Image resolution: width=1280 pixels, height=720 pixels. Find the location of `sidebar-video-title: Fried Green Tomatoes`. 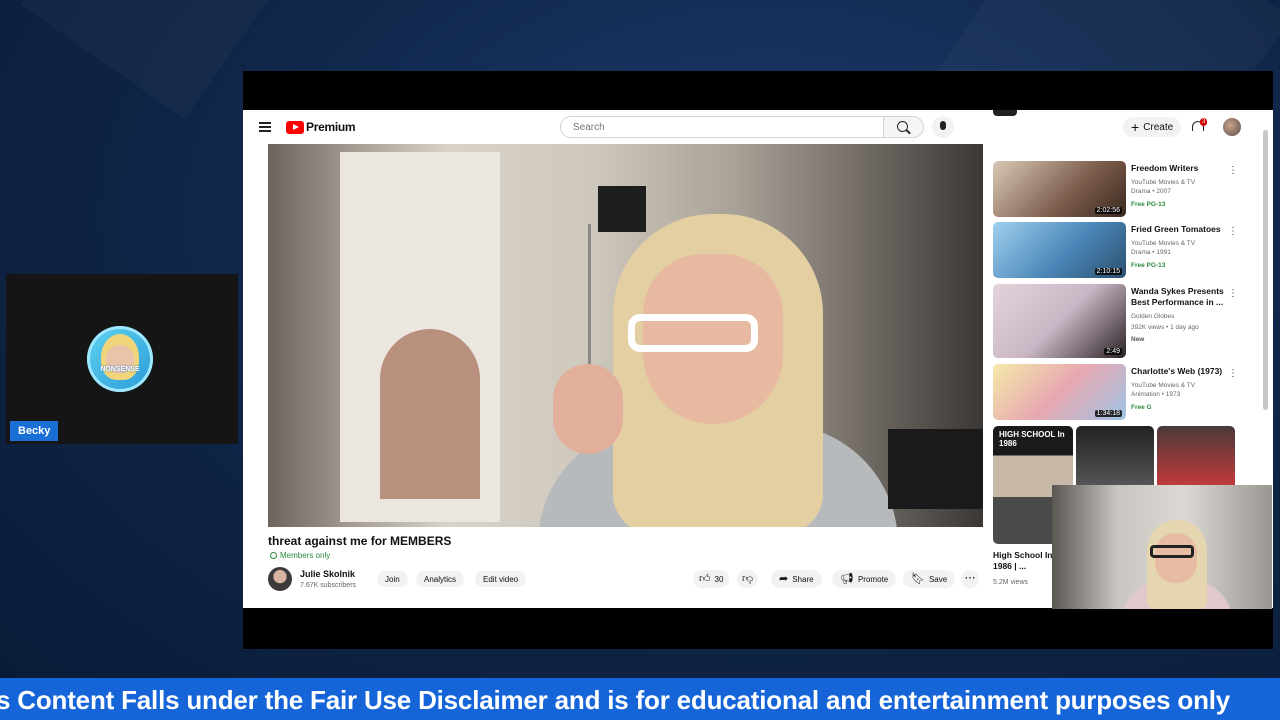

sidebar-video-title: Fried Green Tomatoes is located at coordinates (1178, 229).